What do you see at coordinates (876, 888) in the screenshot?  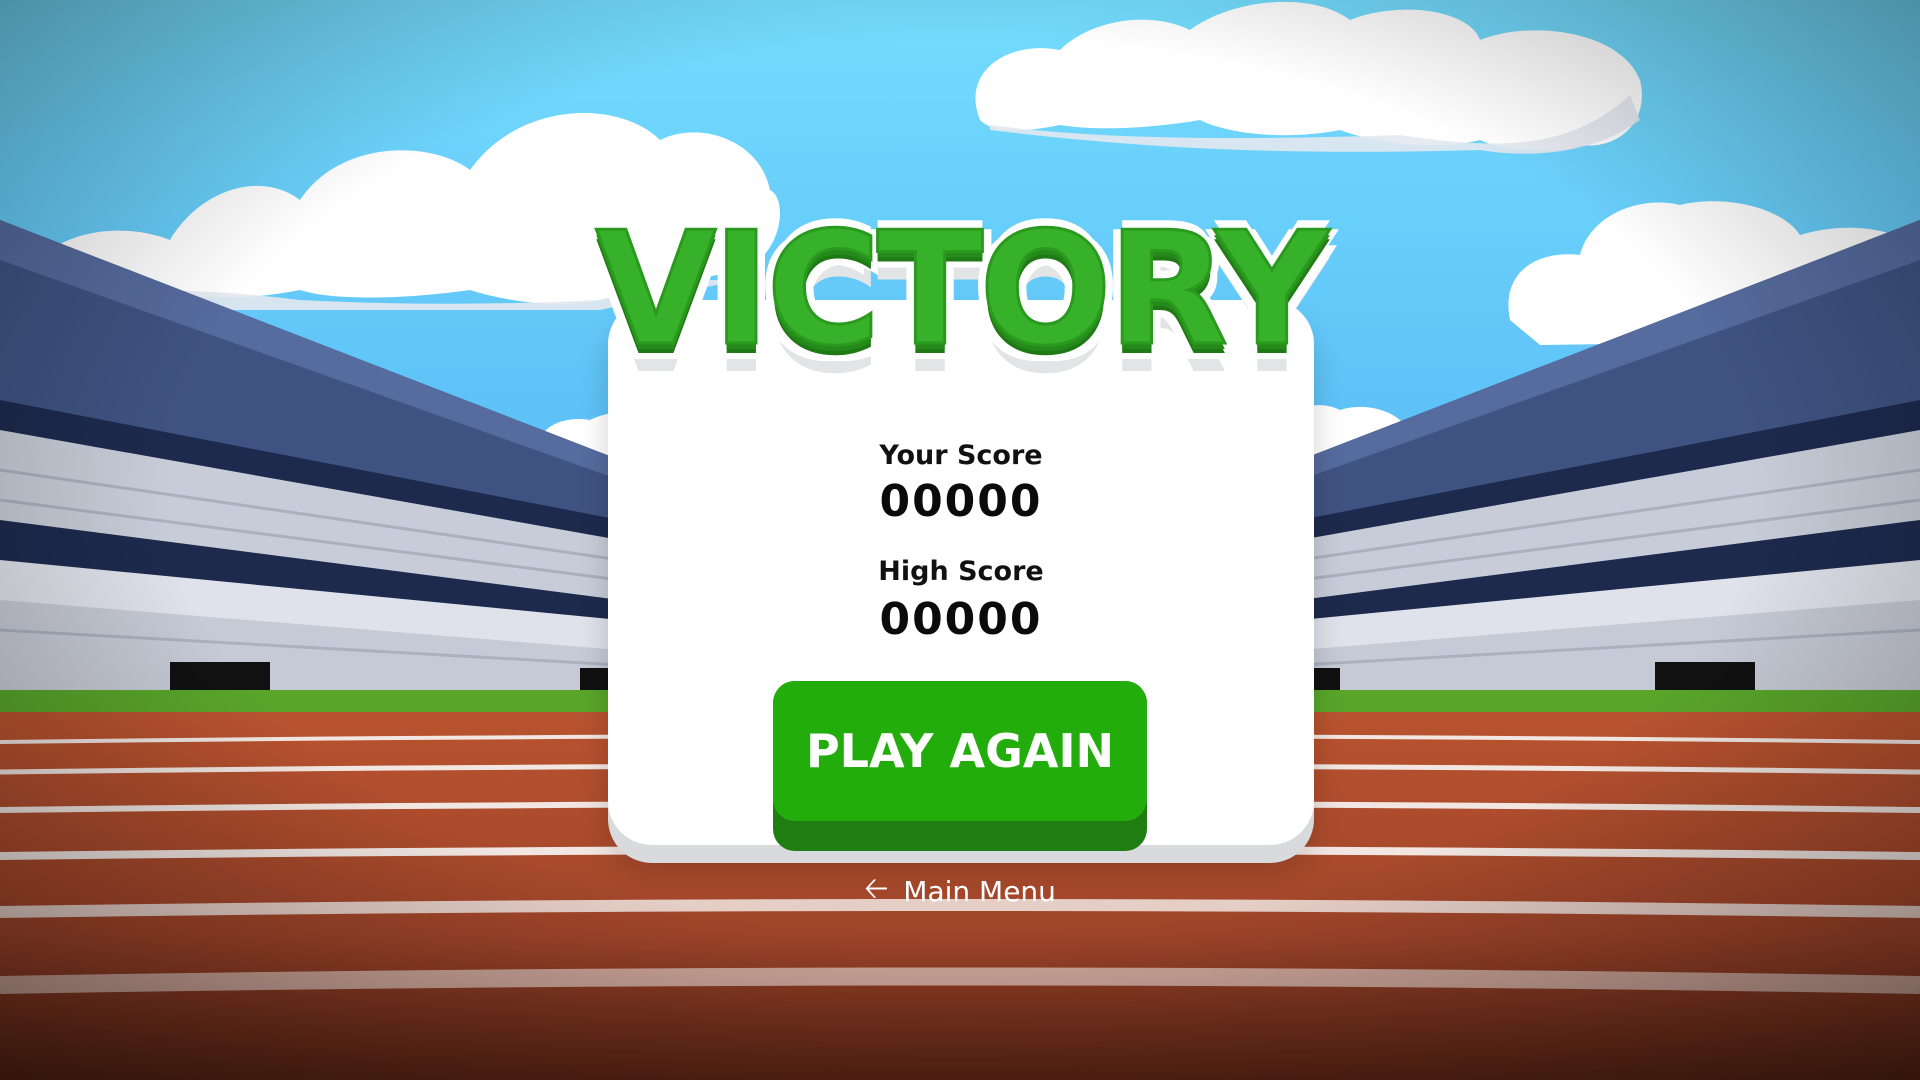 I see `arrow-left-icon: 🡠` at bounding box center [876, 888].